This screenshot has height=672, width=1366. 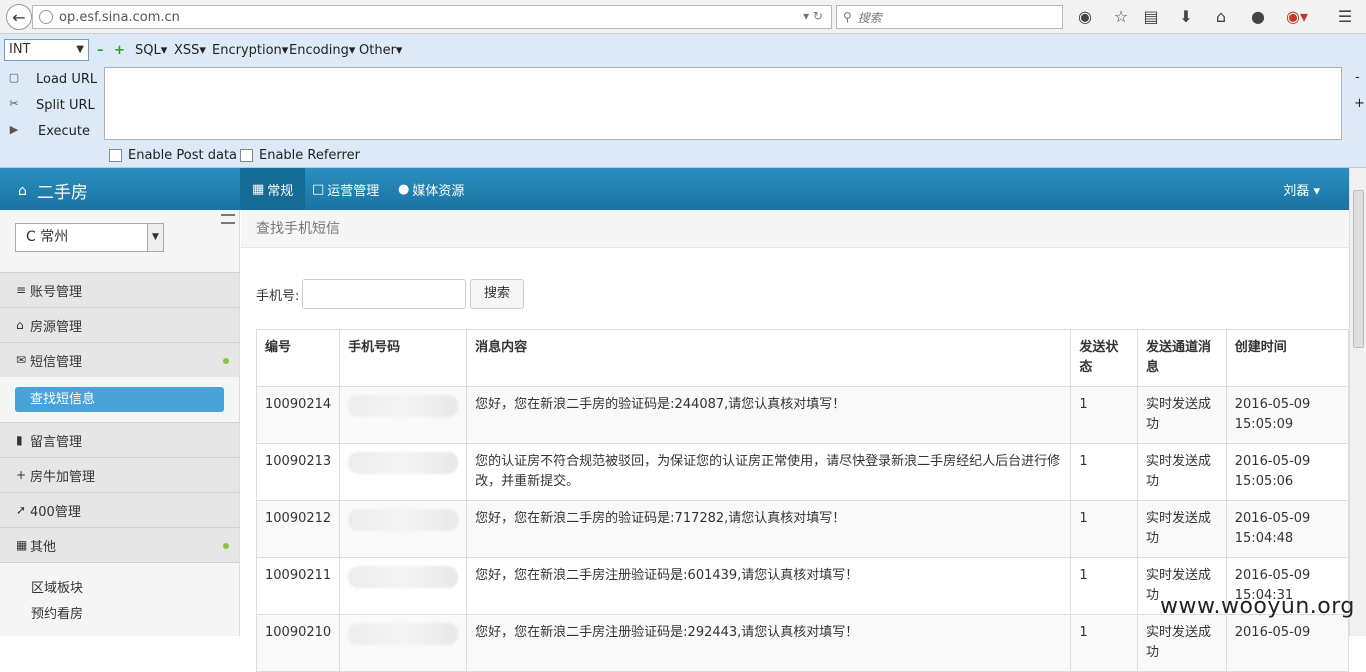 I want to click on execute-label: Execute, so click(x=64, y=131).